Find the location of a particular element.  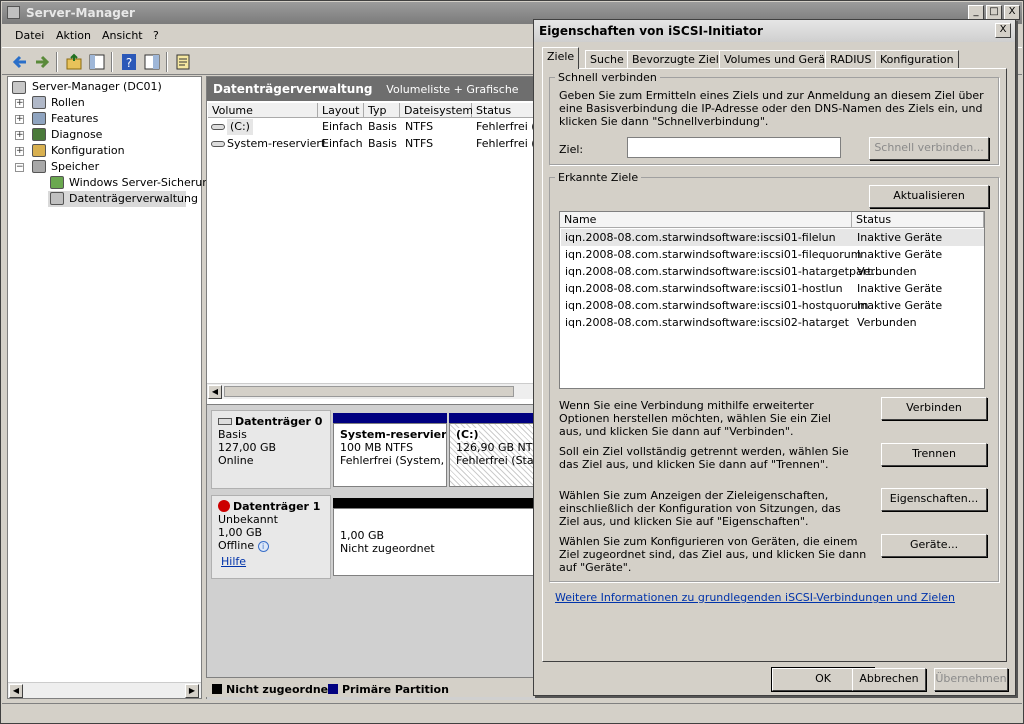

help-link: Hilfe is located at coordinates (272, 561).